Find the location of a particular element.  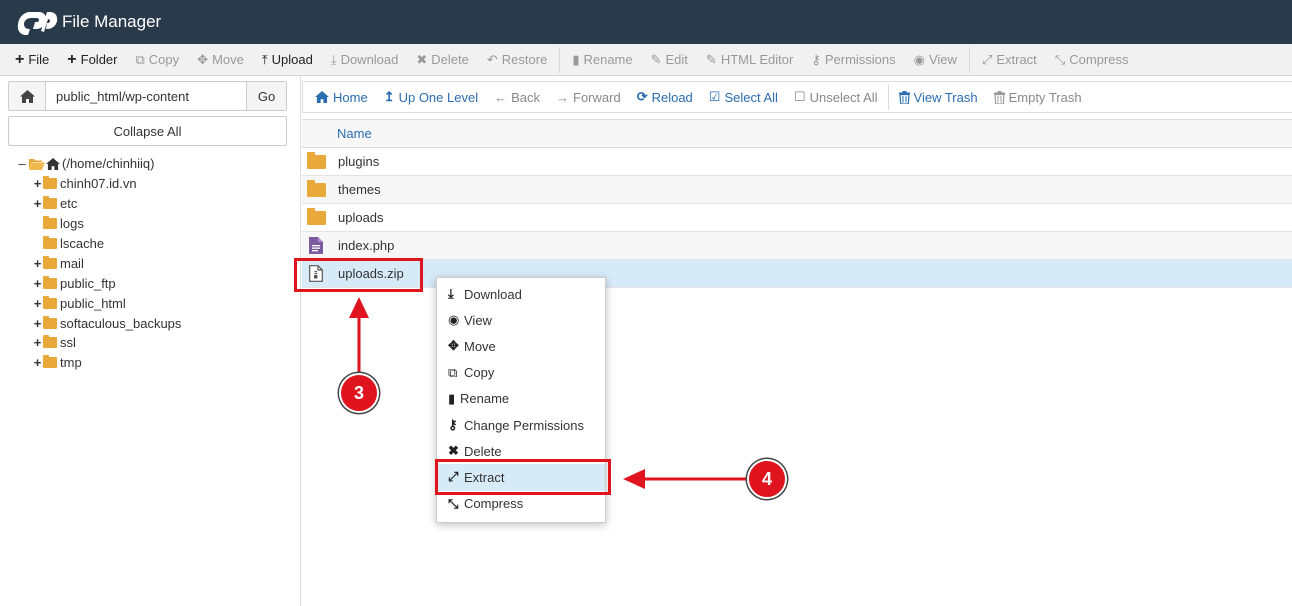

edit-button: ✎ Edit is located at coordinates (669, 60).